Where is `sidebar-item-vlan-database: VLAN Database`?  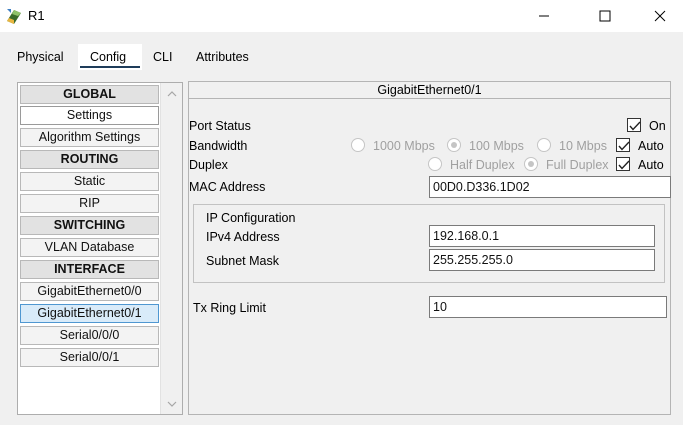 sidebar-item-vlan-database: VLAN Database is located at coordinates (89, 247).